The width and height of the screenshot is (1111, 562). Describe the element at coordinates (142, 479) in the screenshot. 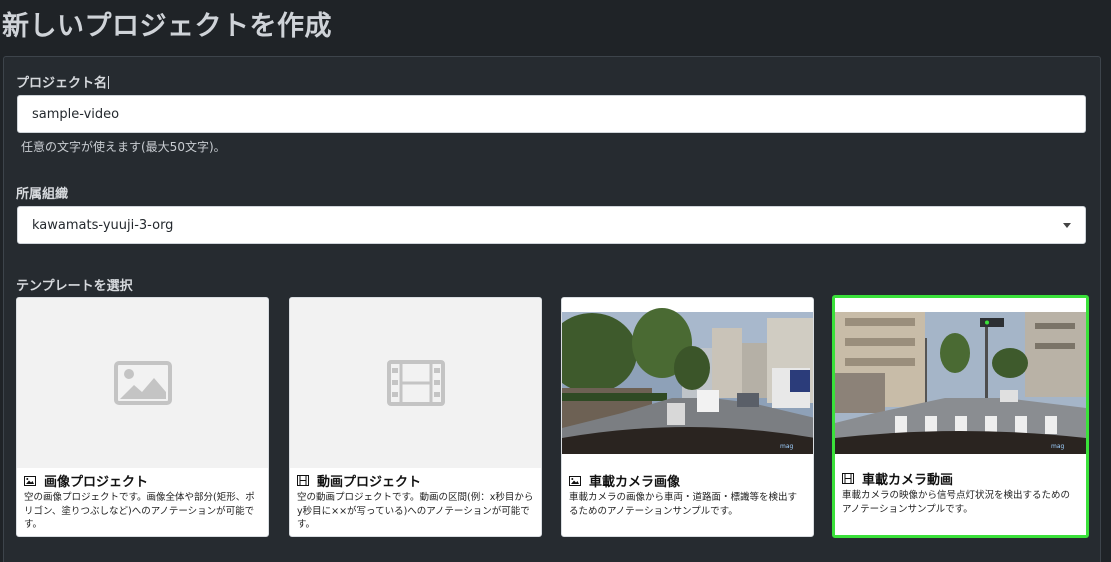

I see `template-card-title: 画像プロジェクト` at that location.